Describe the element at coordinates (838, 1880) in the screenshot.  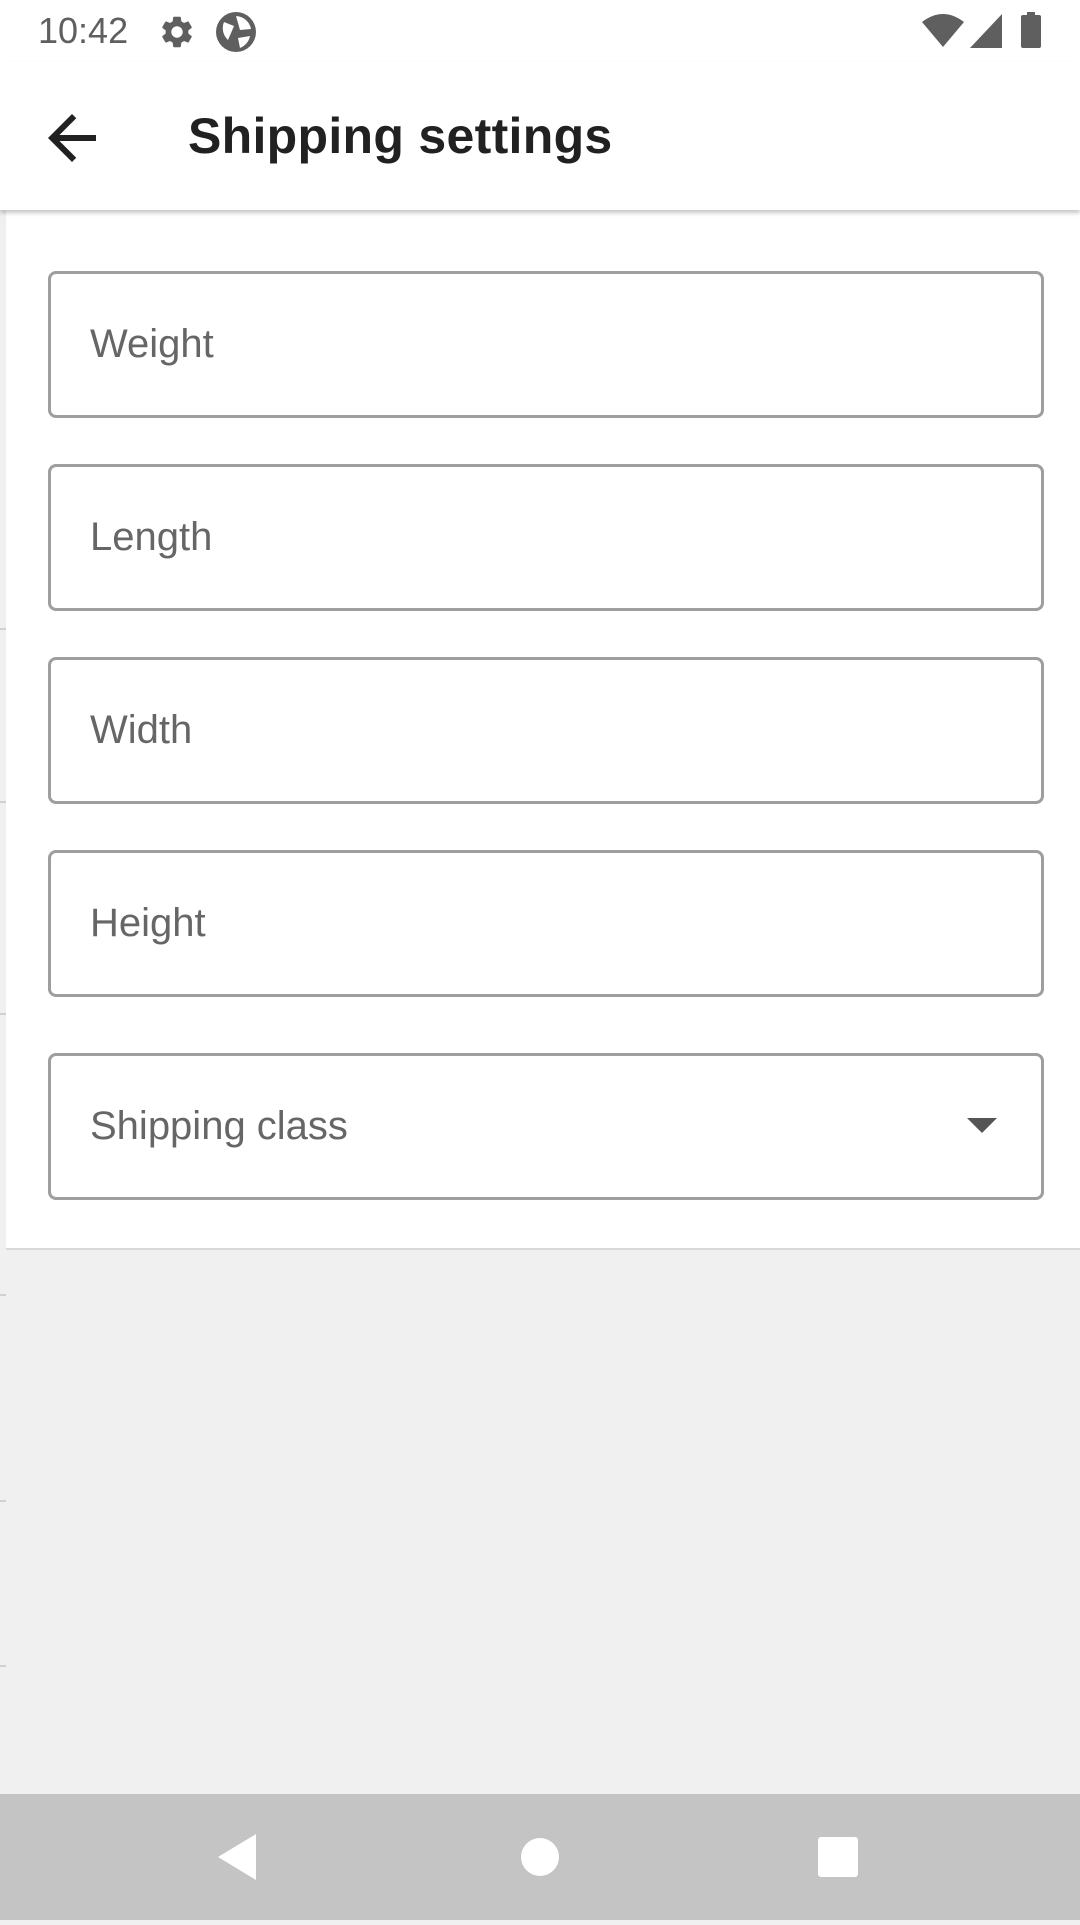
I see `recents-nav-icon` at that location.